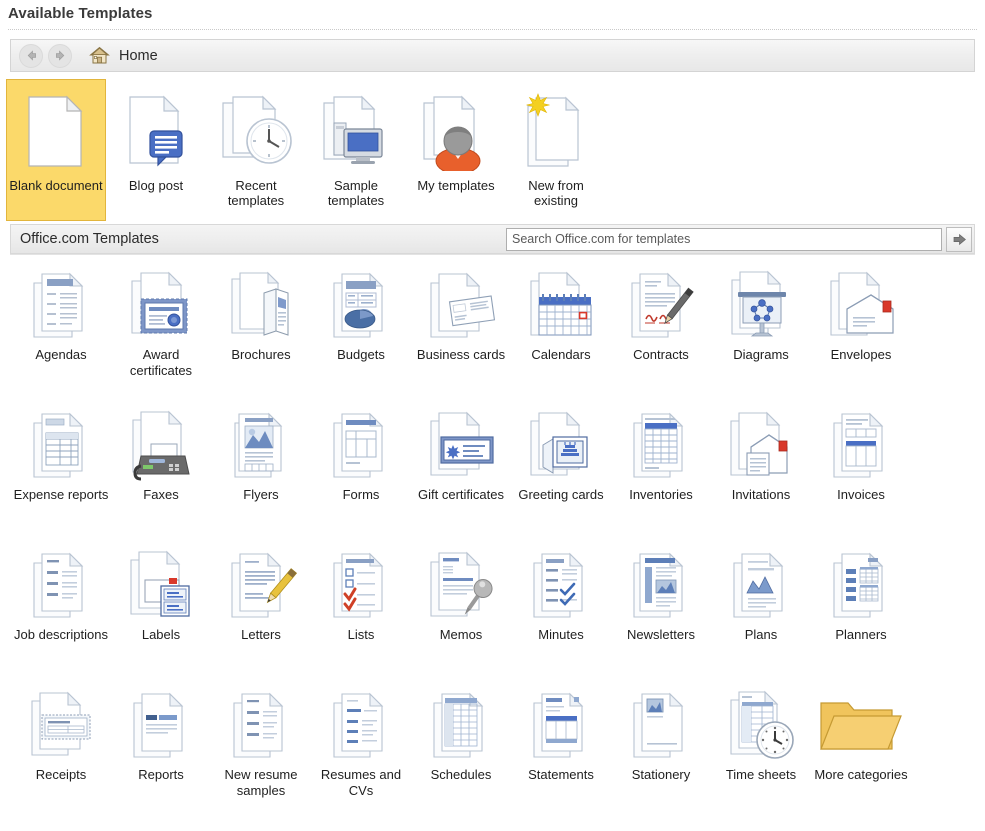  I want to click on category-more-categories: More categories, so click(861, 750).